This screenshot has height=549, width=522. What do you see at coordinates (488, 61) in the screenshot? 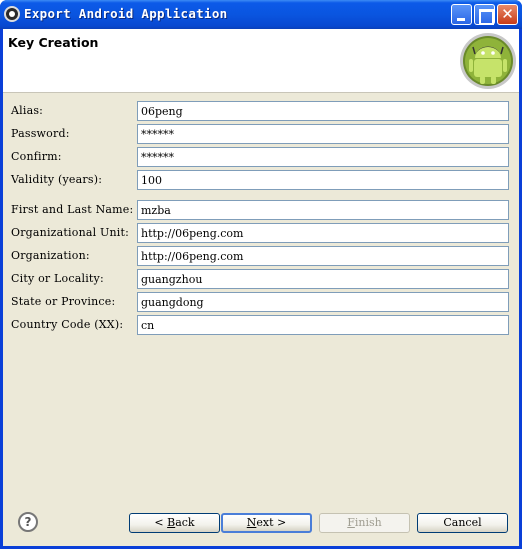
I see `android-logo-icon` at bounding box center [488, 61].